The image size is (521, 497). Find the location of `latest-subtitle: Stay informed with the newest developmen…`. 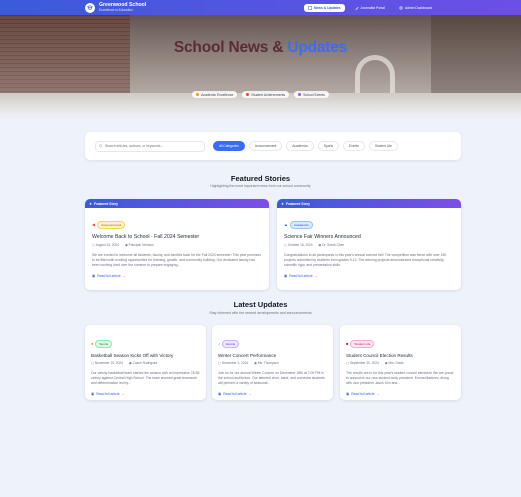

latest-subtitle: Stay informed with the newest developmen… is located at coordinates (260, 313).